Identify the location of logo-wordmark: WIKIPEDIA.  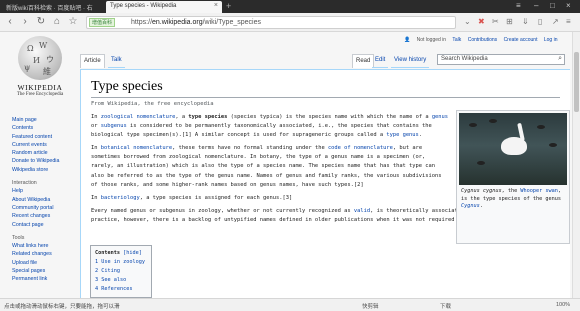
(40, 87).